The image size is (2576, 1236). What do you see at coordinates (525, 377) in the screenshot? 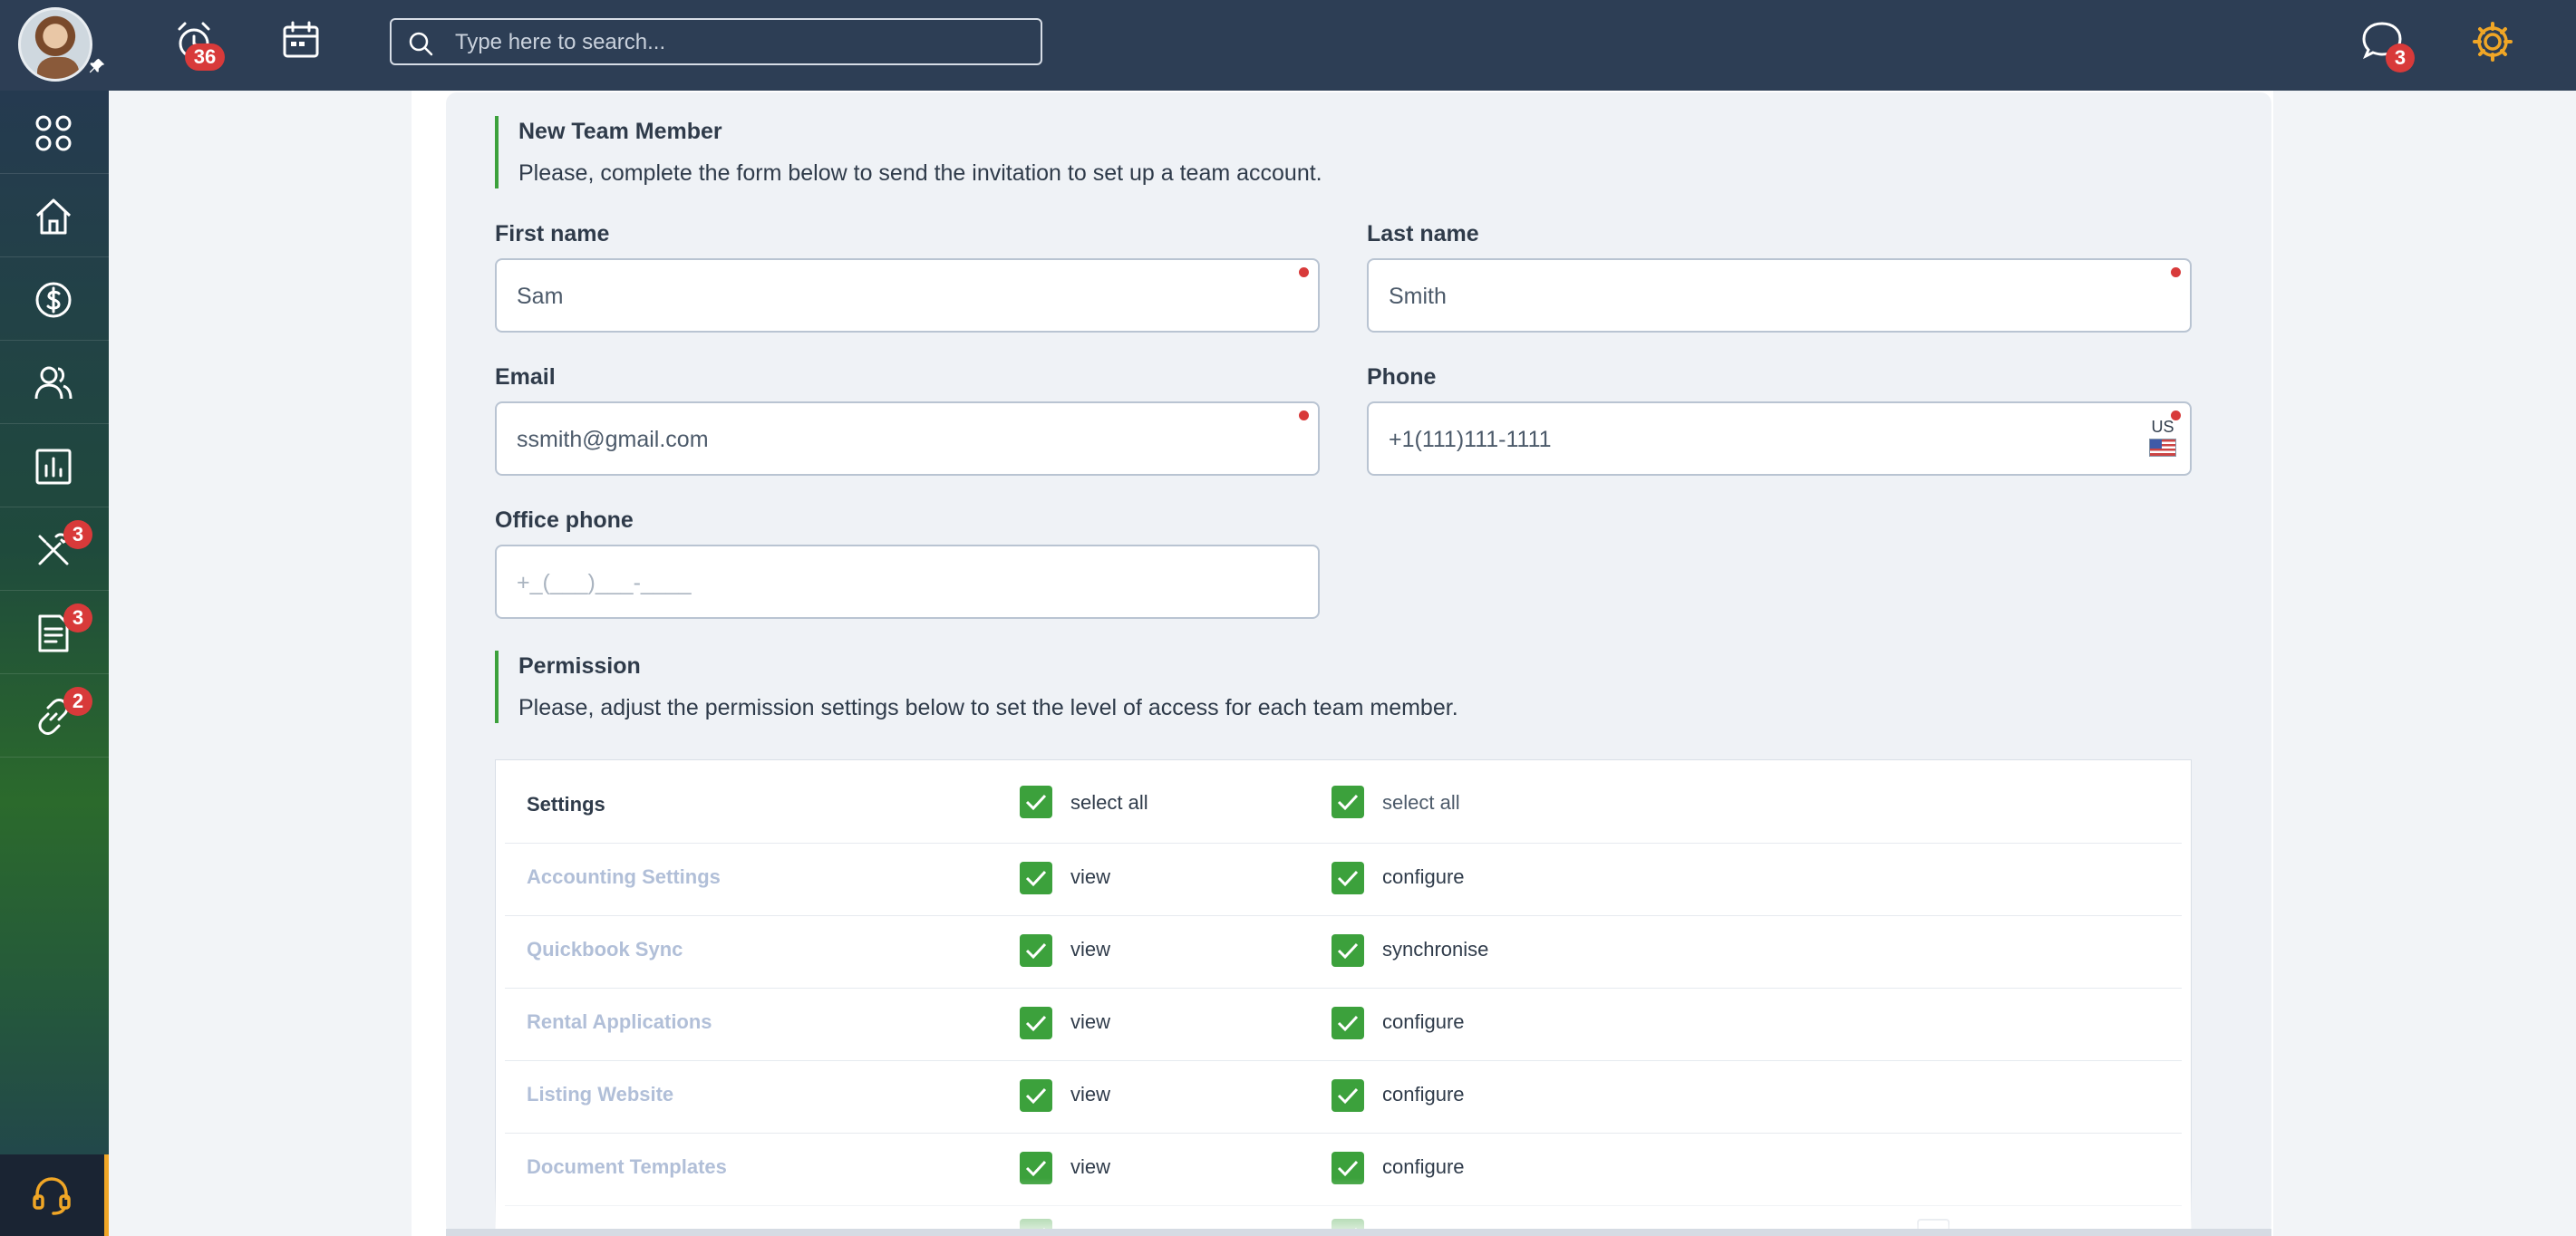
I see `email-label: Email` at bounding box center [525, 377].